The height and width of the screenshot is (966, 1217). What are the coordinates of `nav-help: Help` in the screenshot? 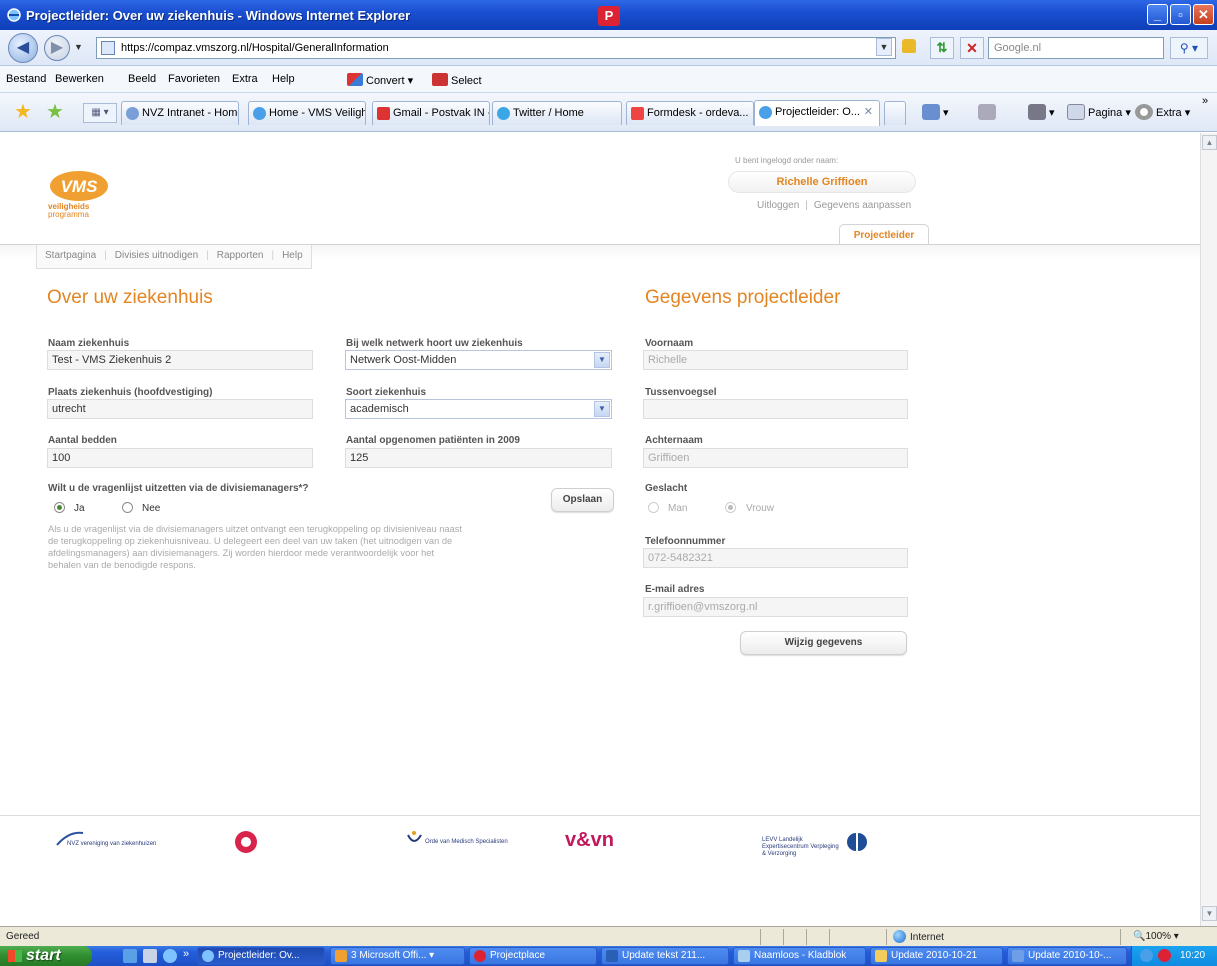 It's located at (292, 253).